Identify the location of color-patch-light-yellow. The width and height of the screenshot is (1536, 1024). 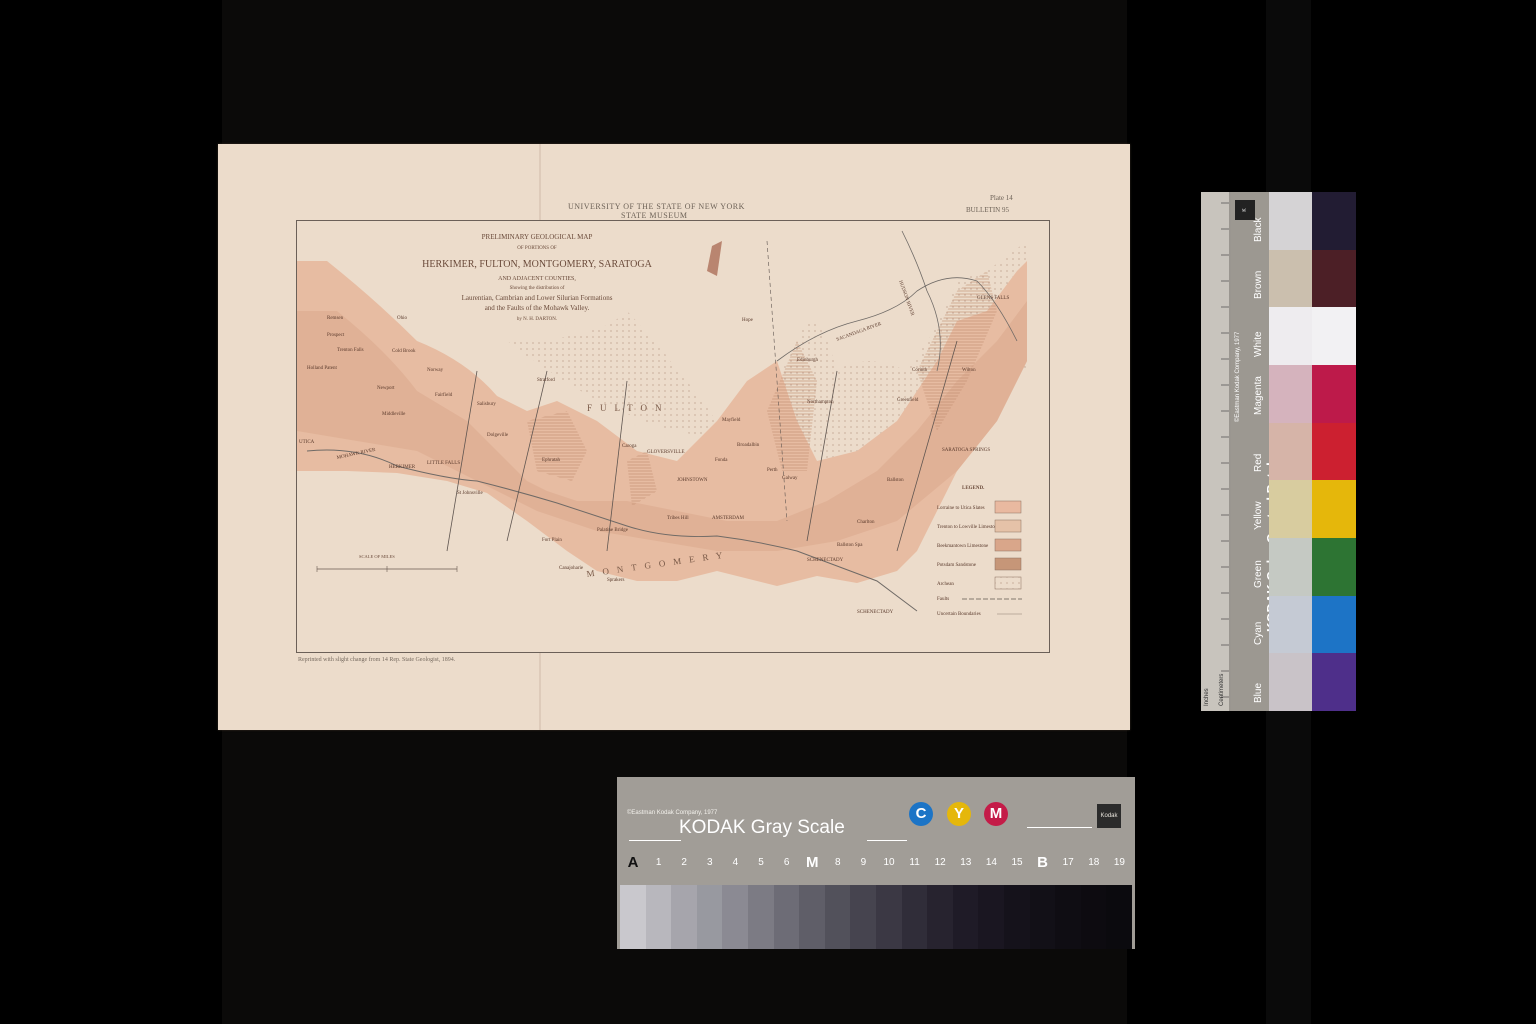
(1291, 509).